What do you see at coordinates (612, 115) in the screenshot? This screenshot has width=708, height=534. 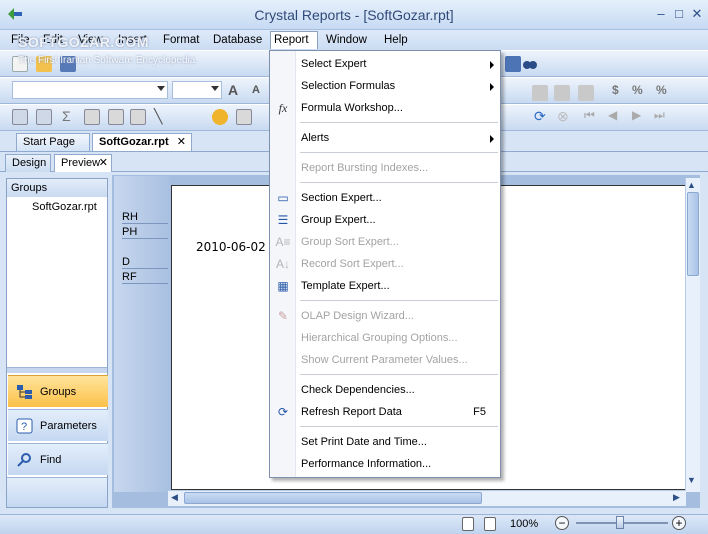 I see `previous-page-icon: ◀` at bounding box center [612, 115].